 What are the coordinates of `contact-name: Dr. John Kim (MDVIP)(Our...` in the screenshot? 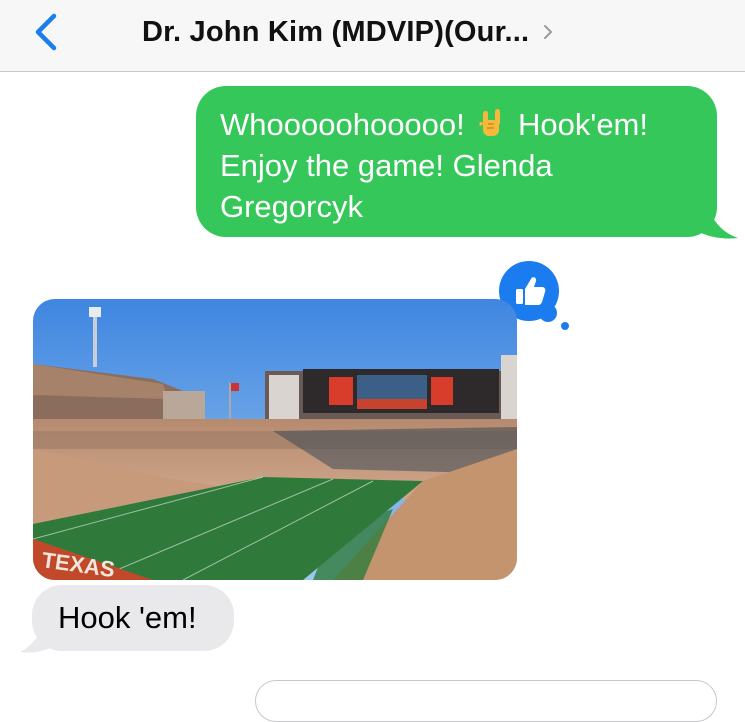 It's located at (336, 31).